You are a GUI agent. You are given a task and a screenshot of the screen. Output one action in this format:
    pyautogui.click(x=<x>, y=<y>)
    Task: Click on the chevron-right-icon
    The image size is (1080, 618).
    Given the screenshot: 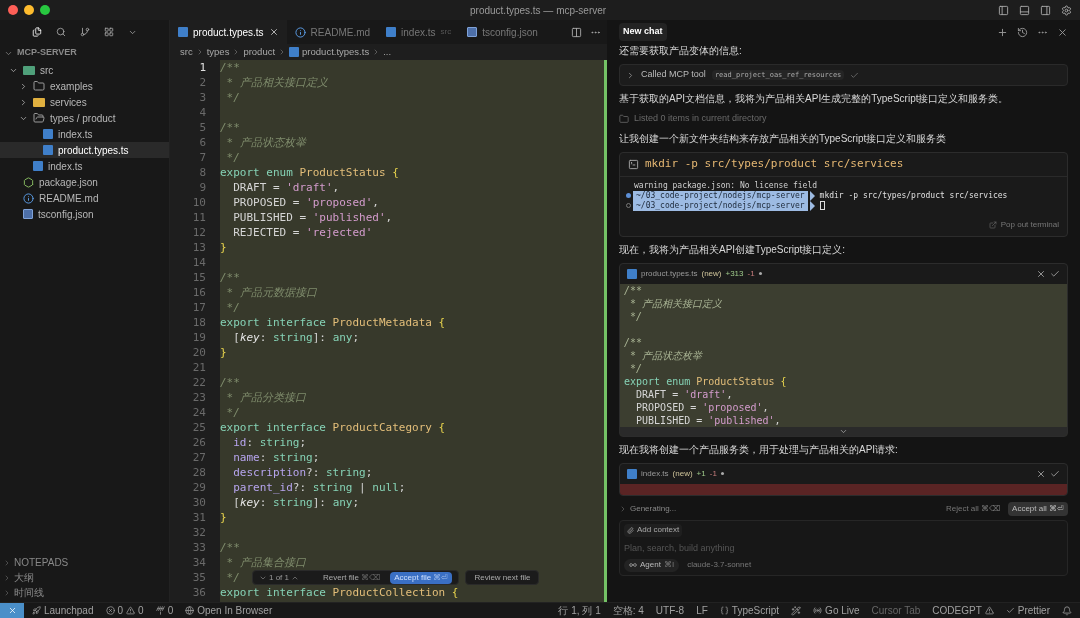 What is the action you would take?
    pyautogui.click(x=623, y=508)
    